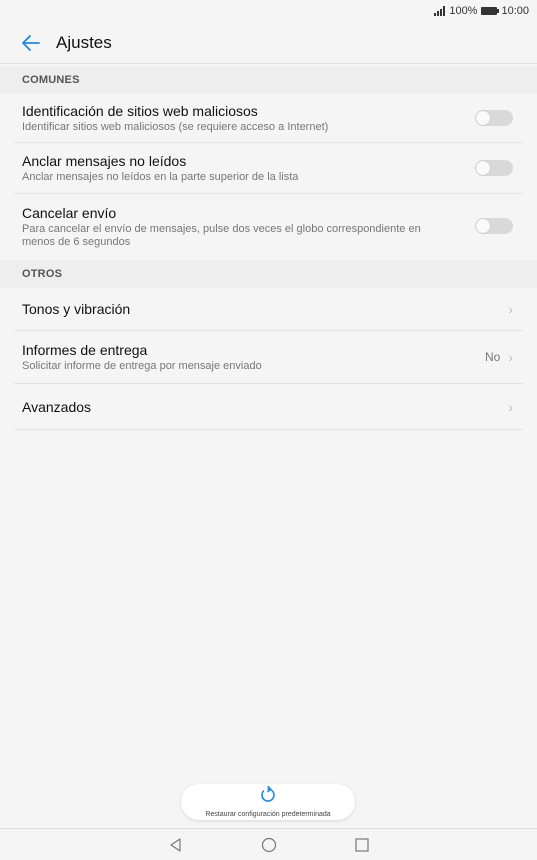  What do you see at coordinates (268, 309) in the screenshot?
I see `setting-tones-vibration: Tonos y vibración ›` at bounding box center [268, 309].